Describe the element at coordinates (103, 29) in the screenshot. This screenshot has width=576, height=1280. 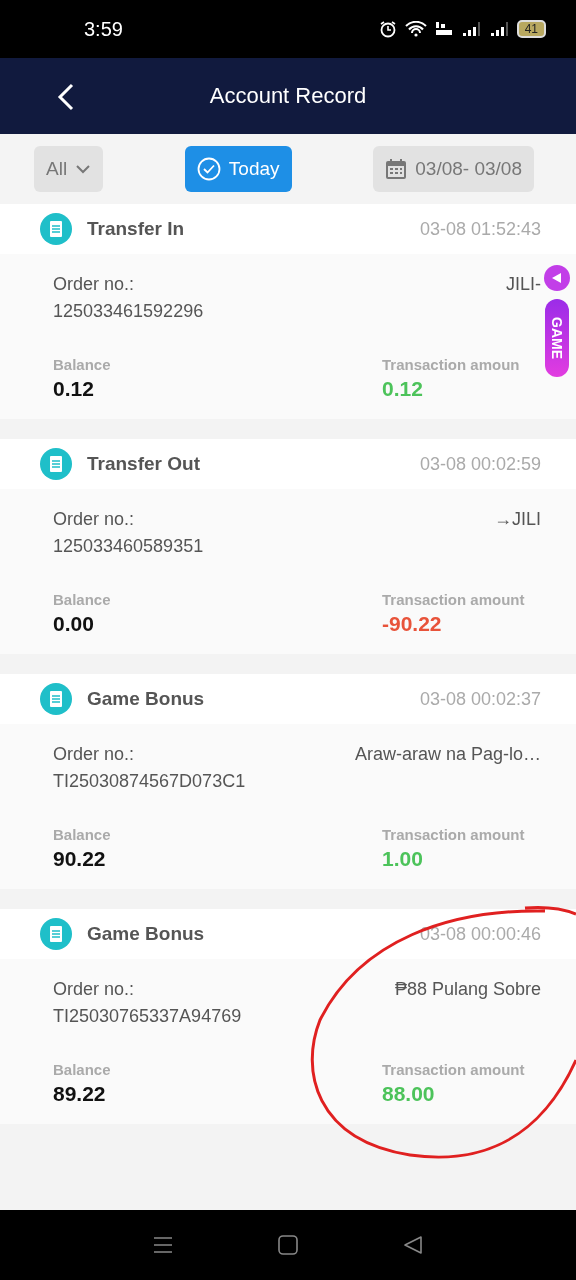
I see `status-time: 3:59` at that location.